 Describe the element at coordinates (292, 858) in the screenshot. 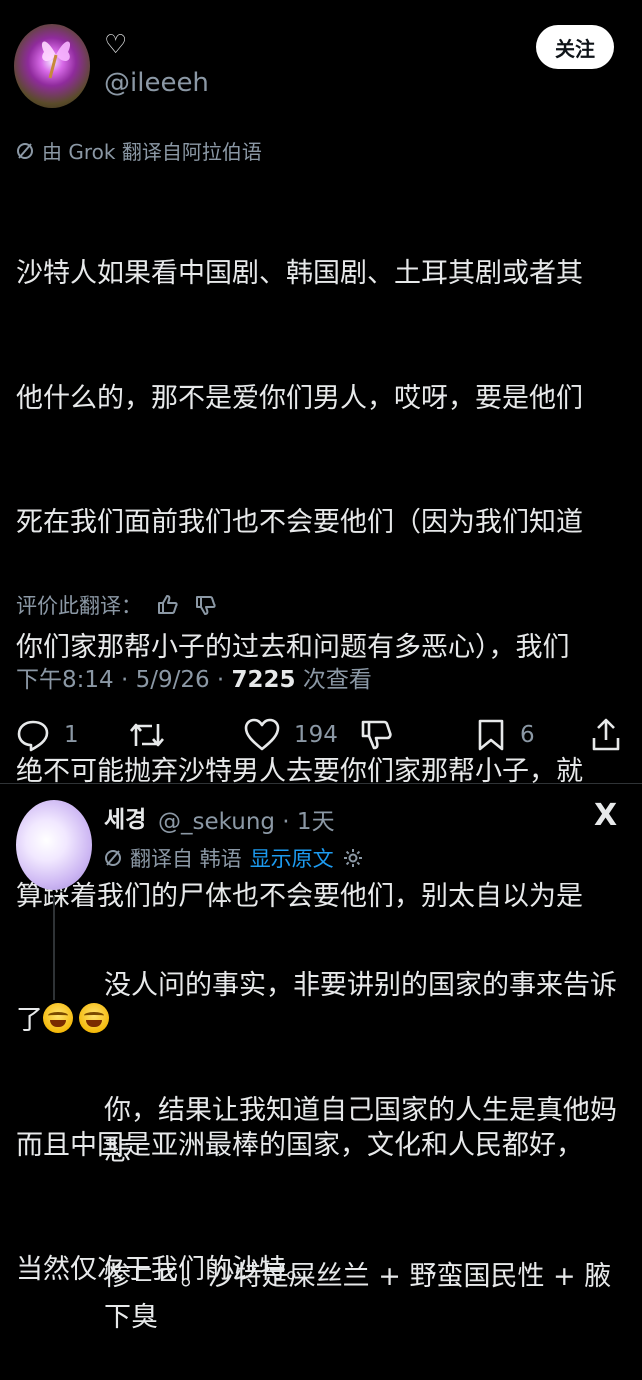

I see `show-original-link: 显示原文` at that location.